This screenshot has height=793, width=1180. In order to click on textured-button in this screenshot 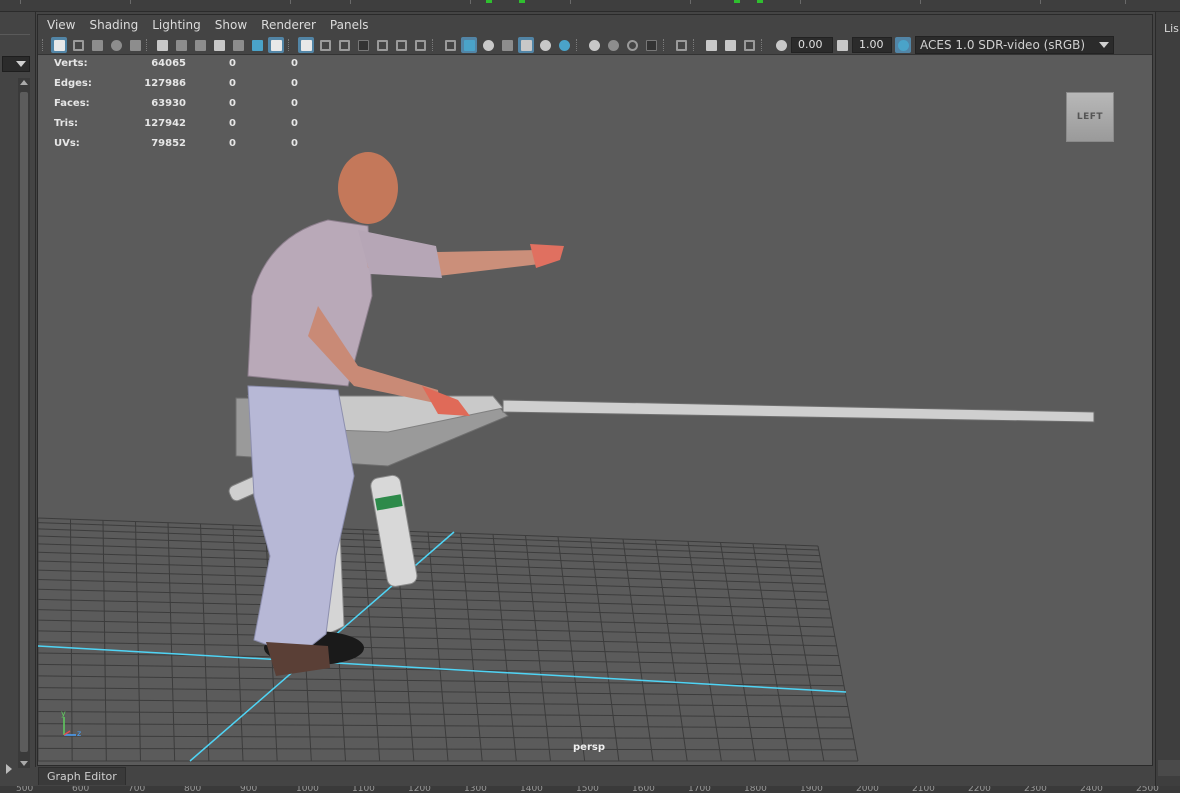, I will do `click(526, 45)`.